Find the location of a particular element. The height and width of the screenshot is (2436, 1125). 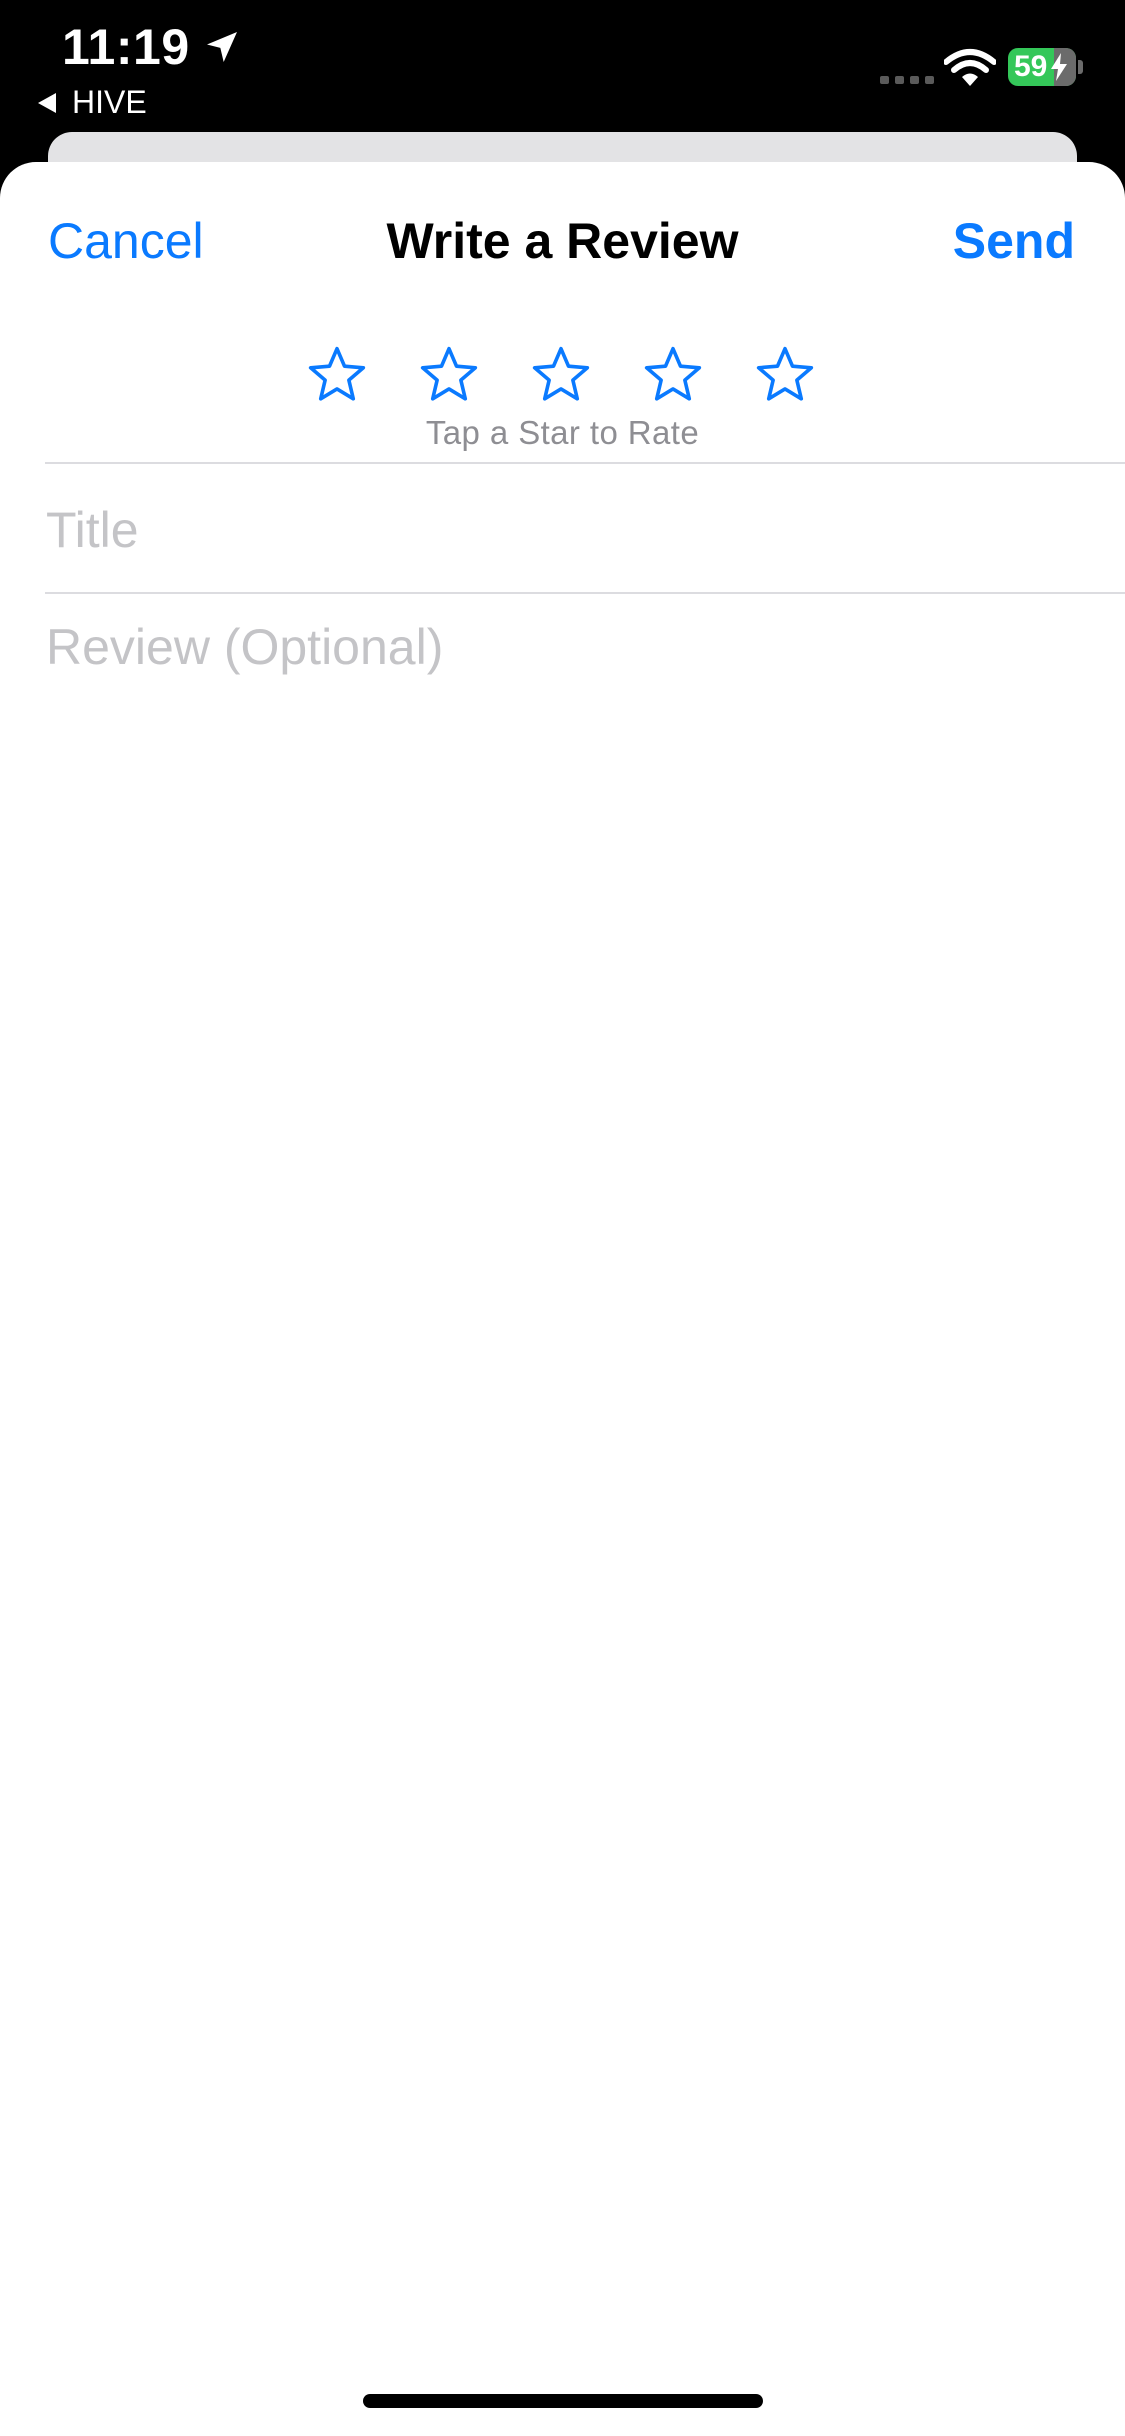

star-4-icon is located at coordinates (673, 375).